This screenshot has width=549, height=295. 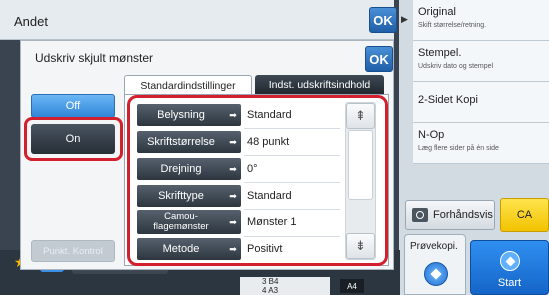 I want to click on paper-size-badge: A4, so click(x=352, y=286).